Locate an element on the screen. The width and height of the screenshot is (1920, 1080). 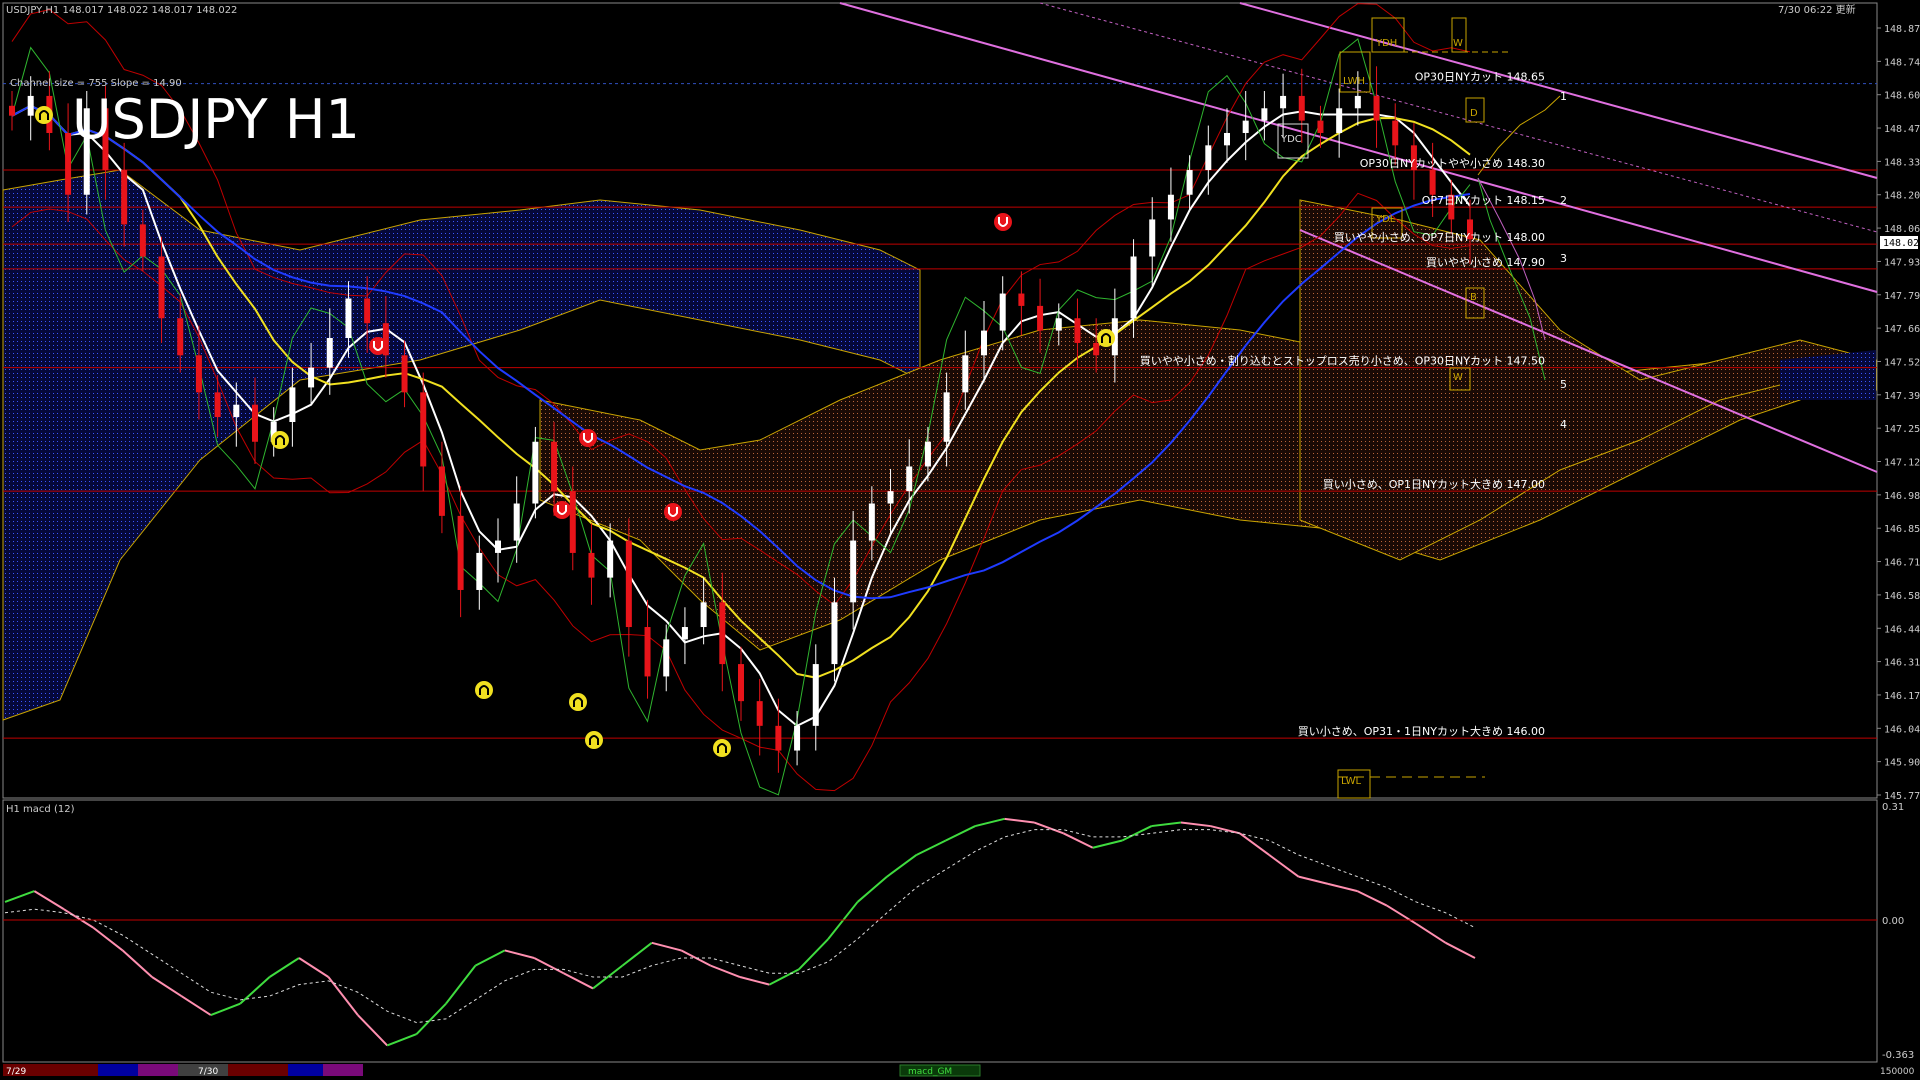
date-7-30: 7/30 is located at coordinates (208, 1072).